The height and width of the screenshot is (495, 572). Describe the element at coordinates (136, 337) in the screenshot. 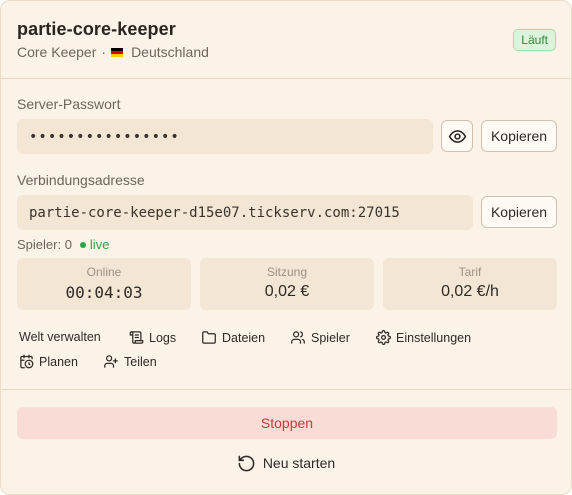

I see `scroll-icon` at that location.